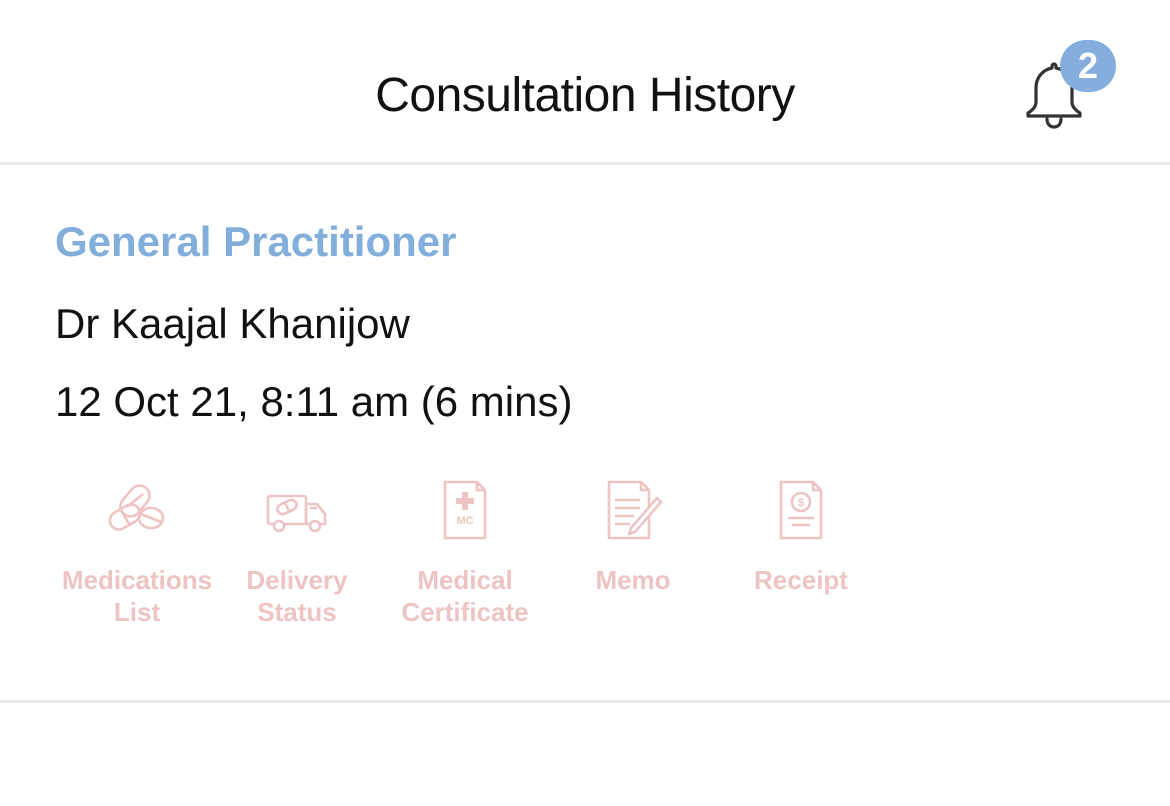  What do you see at coordinates (296, 513) in the screenshot?
I see `delivery-truck-icon` at bounding box center [296, 513].